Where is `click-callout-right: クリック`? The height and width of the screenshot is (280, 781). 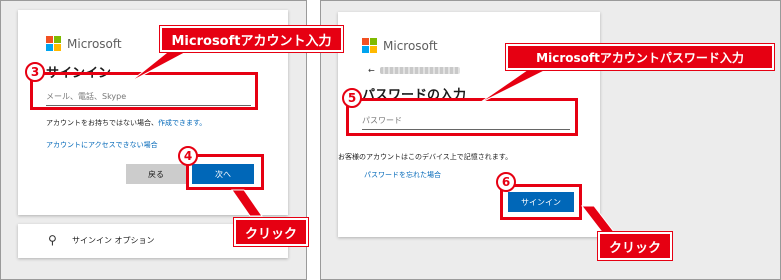 click-callout-right: クリック is located at coordinates (635, 246).